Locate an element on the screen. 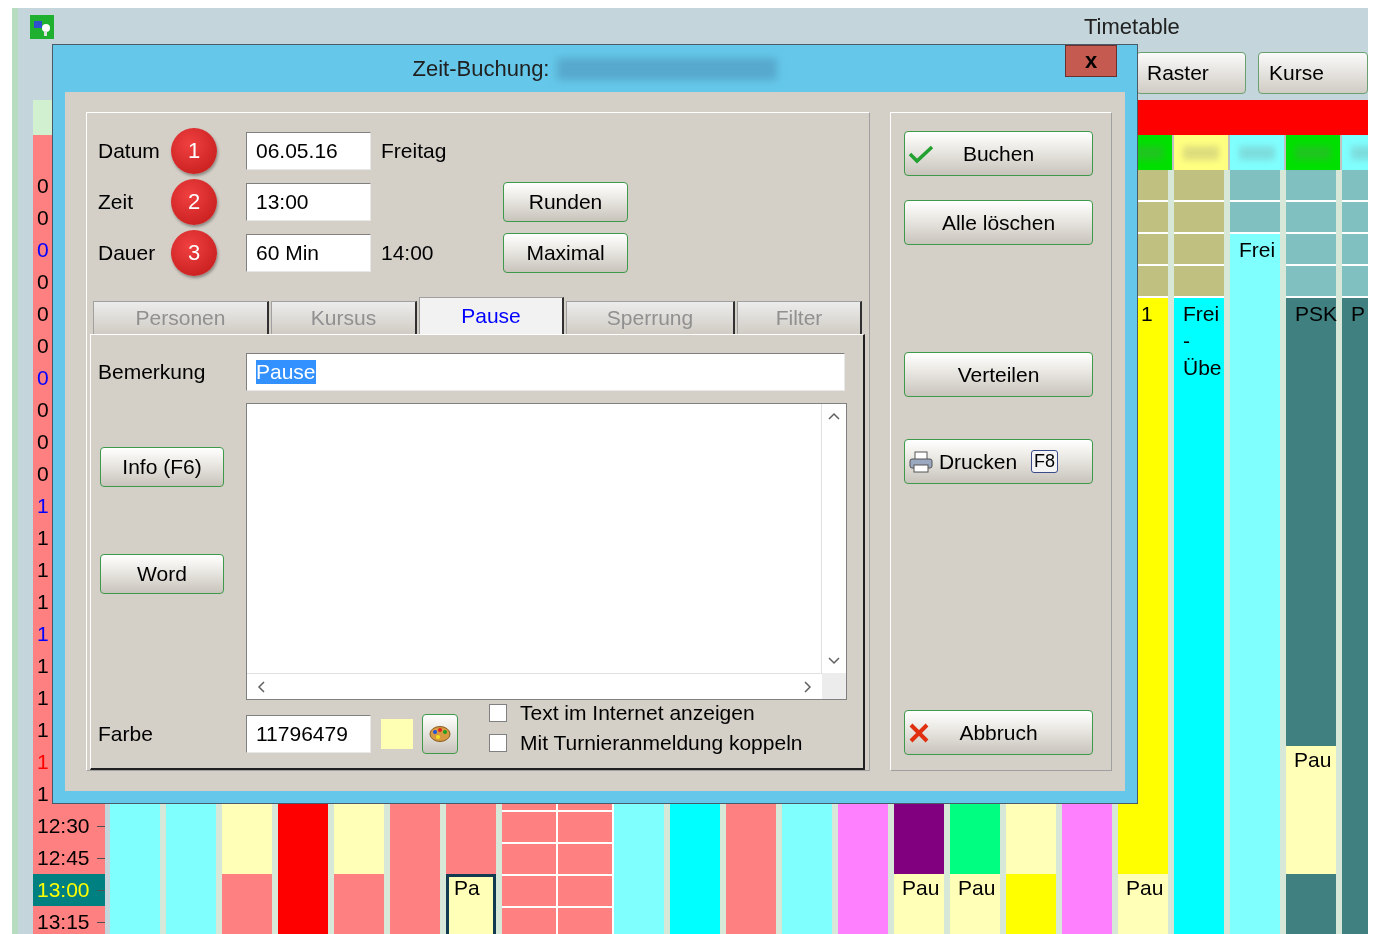 This screenshot has height=934, width=1373. action-button: Abbruch is located at coordinates (998, 732).